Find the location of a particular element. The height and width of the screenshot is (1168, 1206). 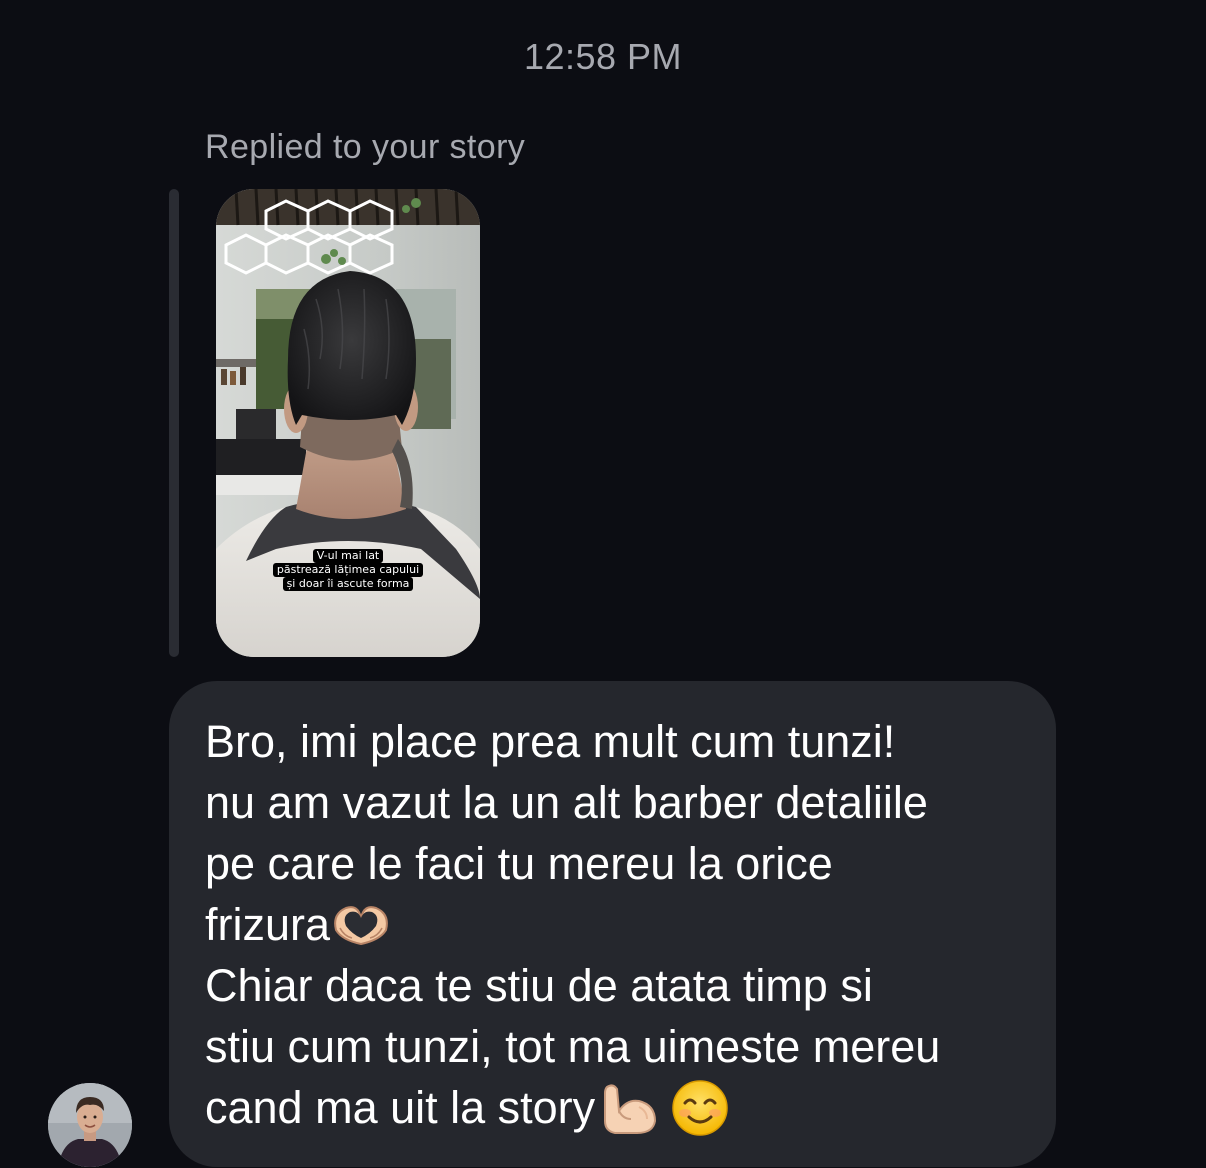

reply-quote-bar is located at coordinates (174, 423).